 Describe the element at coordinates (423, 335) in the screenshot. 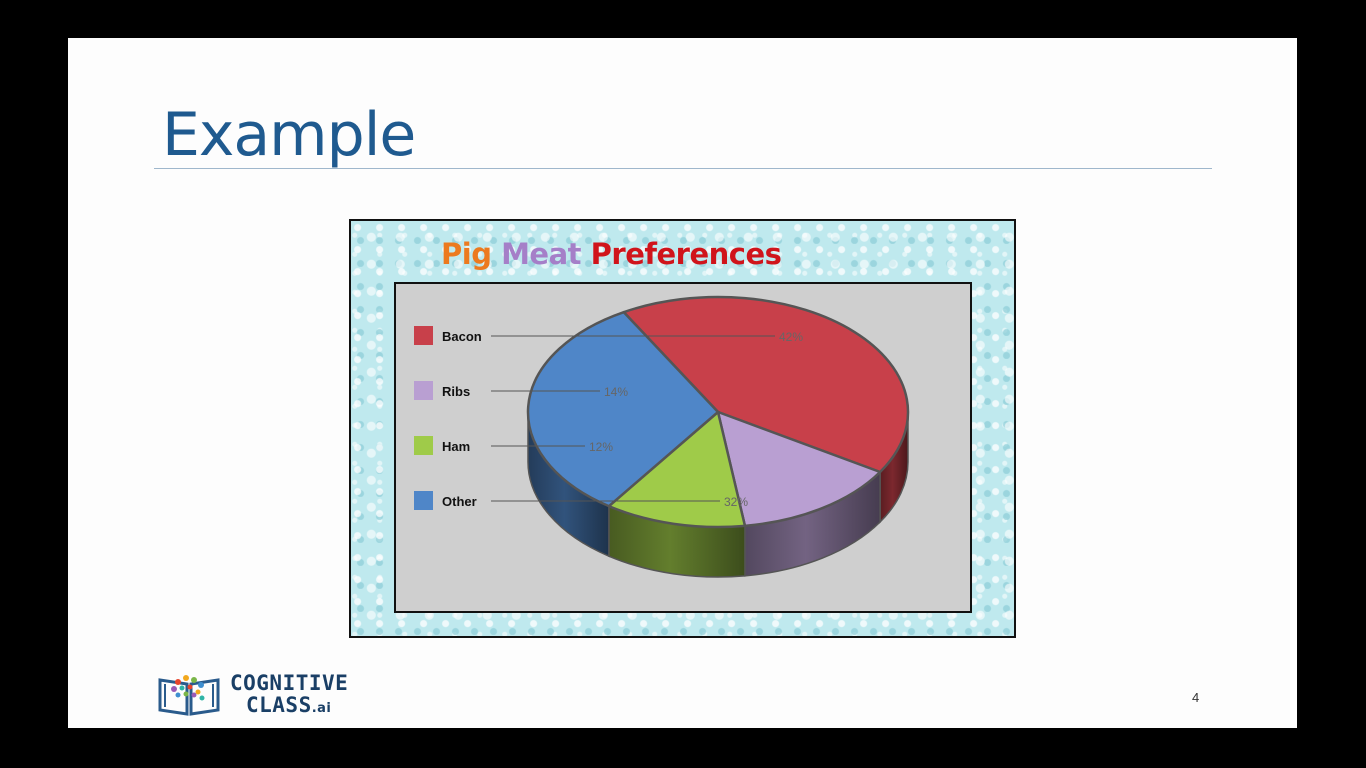

I see `legend-swatch-bacon` at that location.